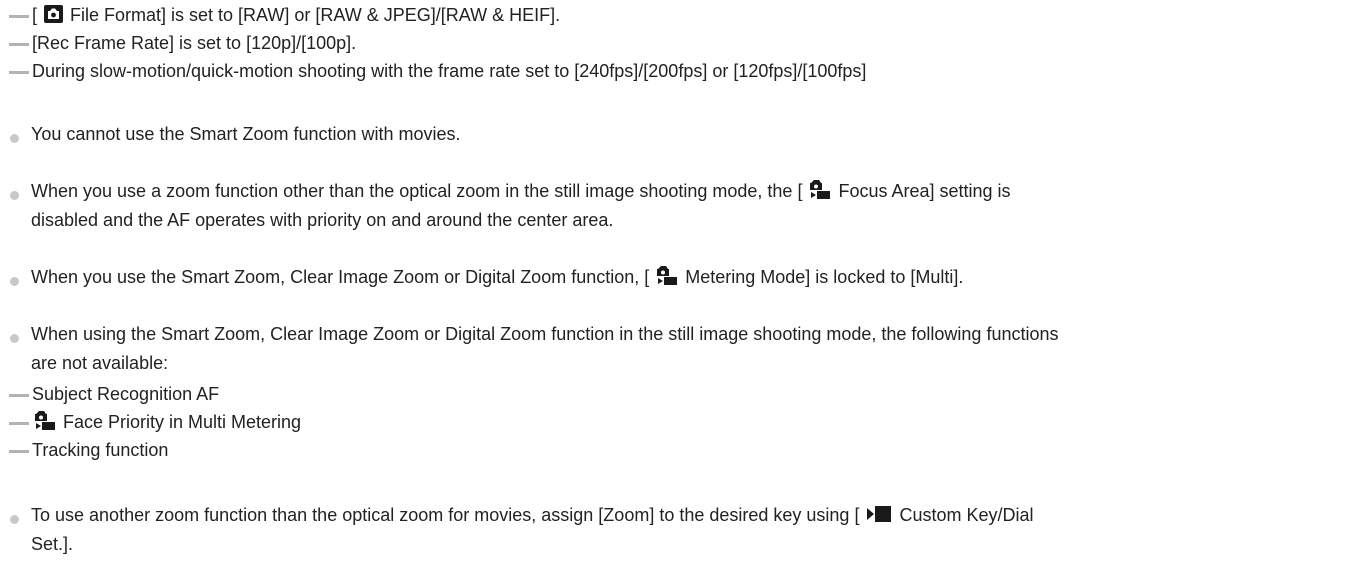 Image resolution: width=1351 pixels, height=569 pixels. What do you see at coordinates (54, 14) in the screenshot?
I see `still-camera-icon` at bounding box center [54, 14].